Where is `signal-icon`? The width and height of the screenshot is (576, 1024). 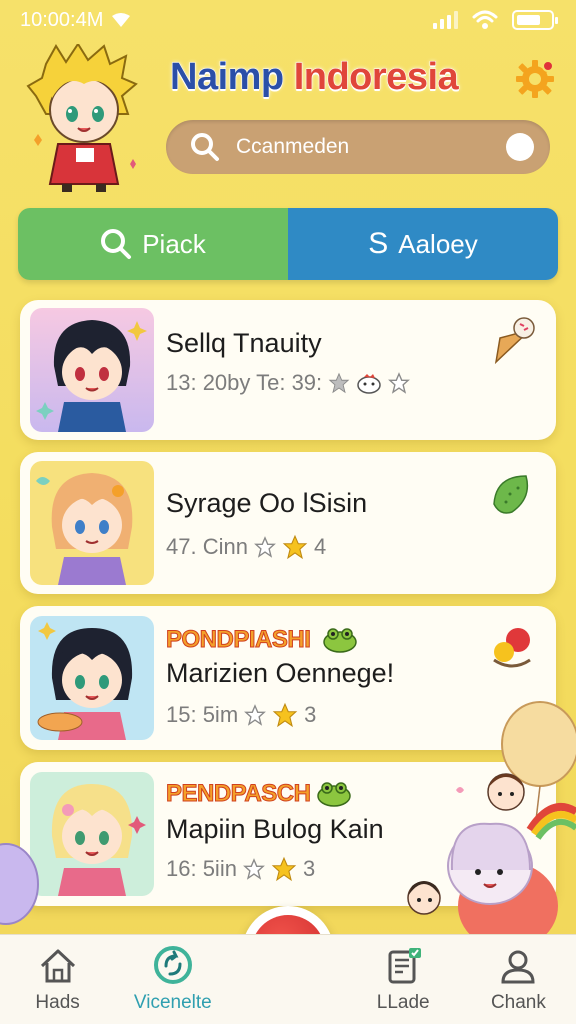
signal-icon is located at coordinates (445, 20).